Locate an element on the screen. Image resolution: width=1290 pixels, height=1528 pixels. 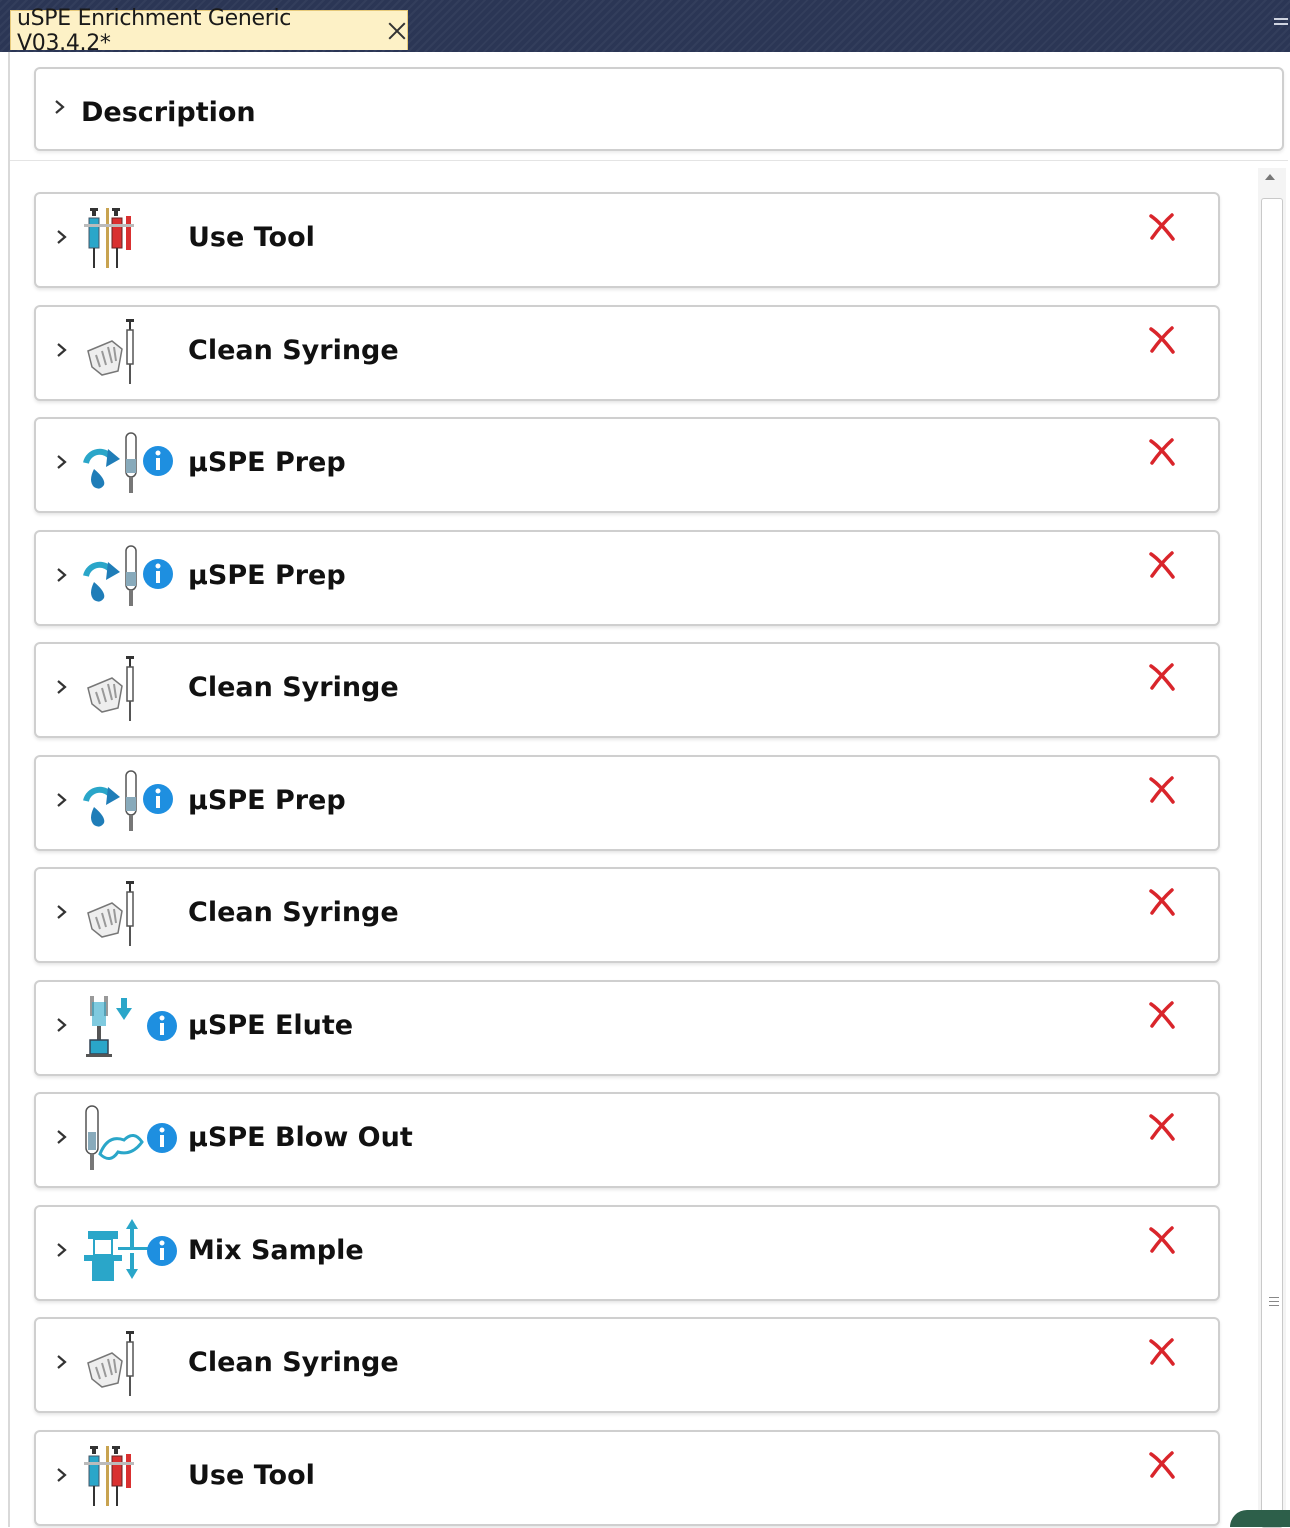
scrollbar-grip-icon is located at coordinates (1274, 1303).